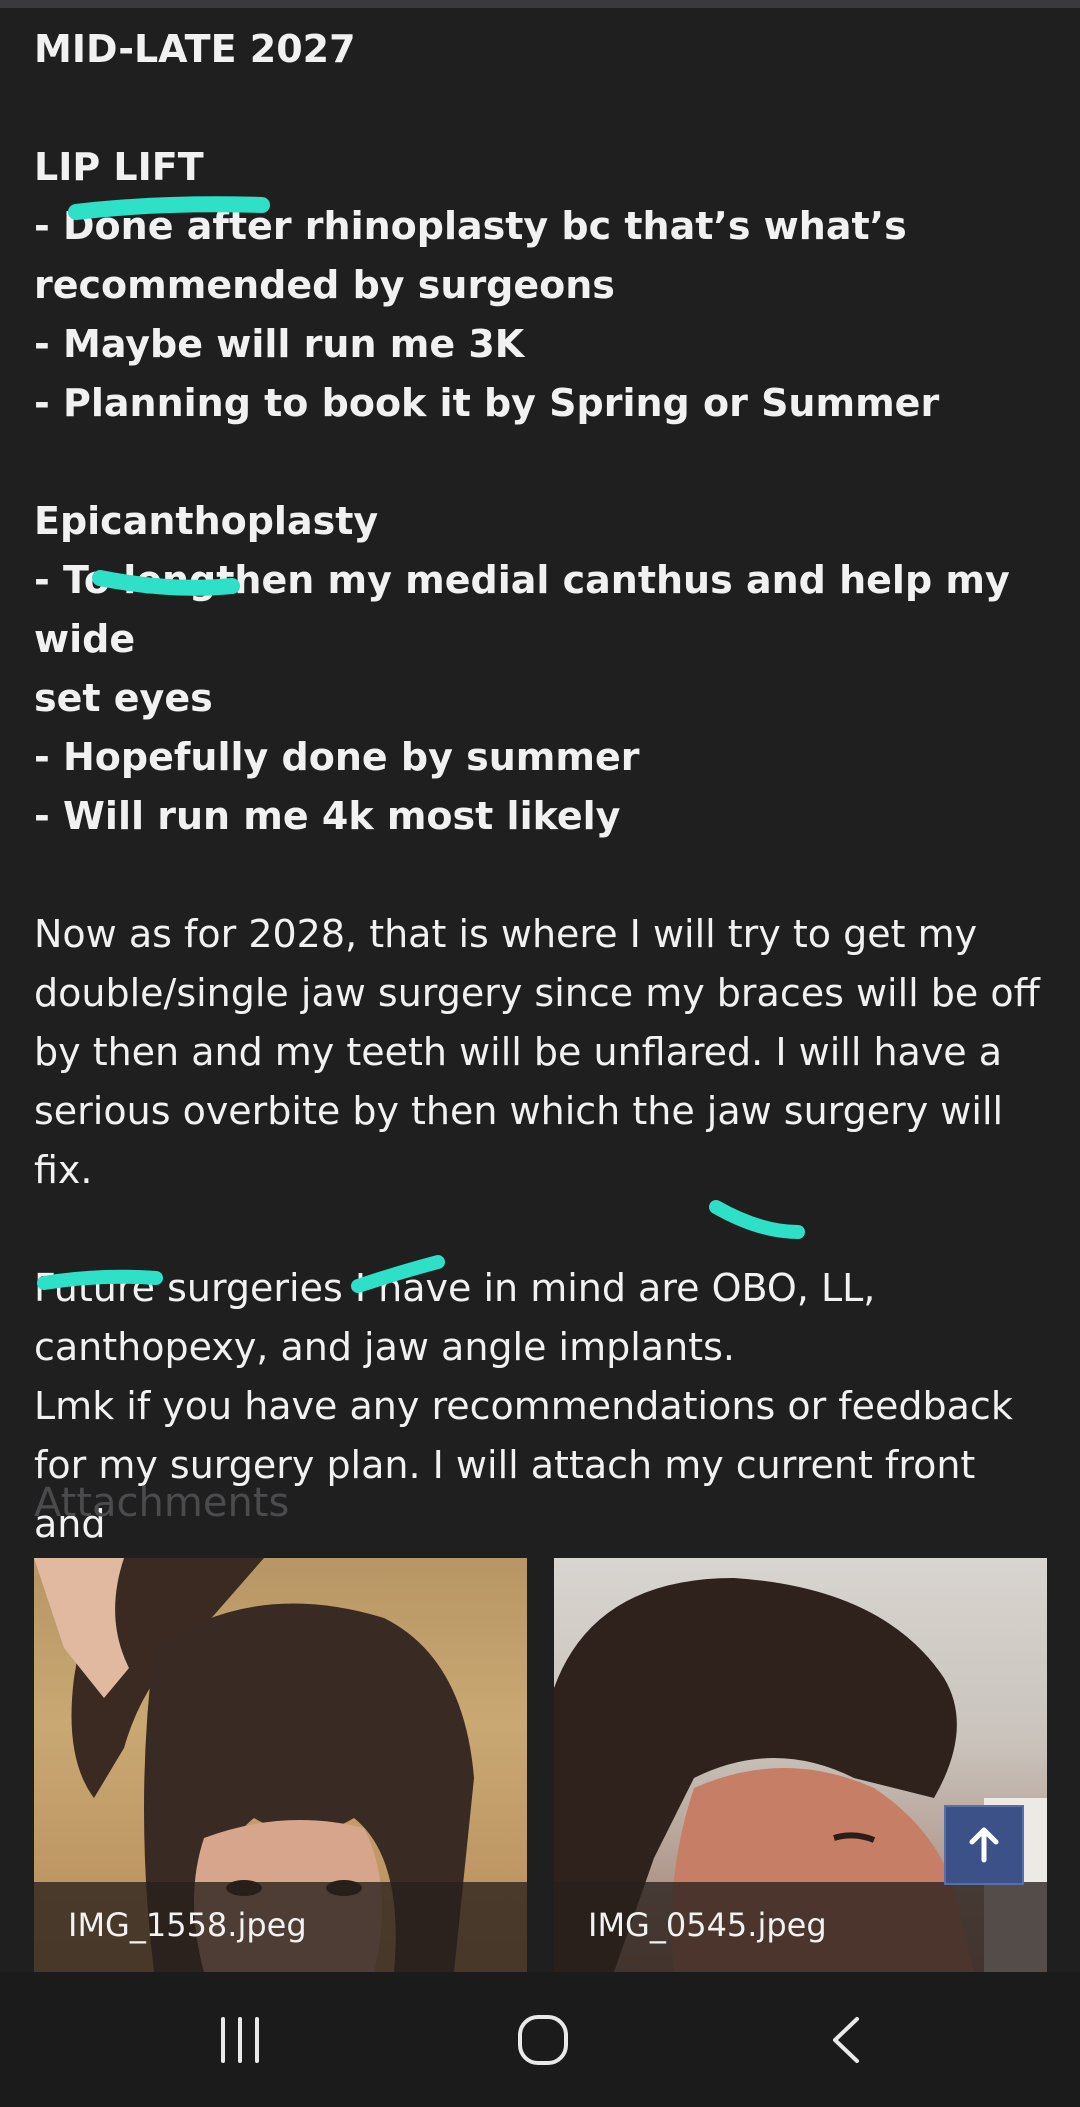 This screenshot has height=2107, width=1080. I want to click on back-icon, so click(846, 2039).